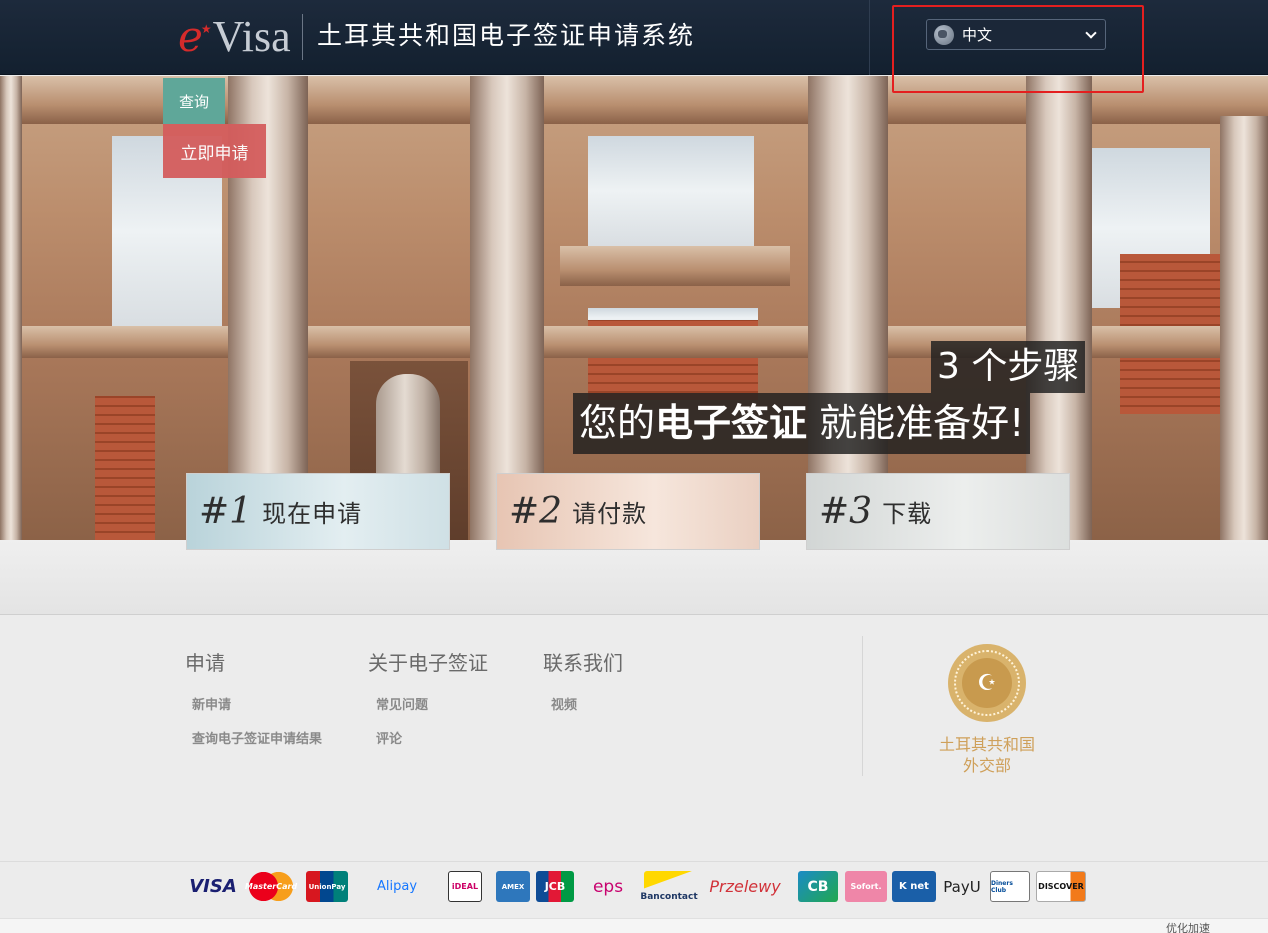  Describe the element at coordinates (506, 35) in the screenshot. I see `page-title: 土耳其共和国电子签证申请系统` at that location.